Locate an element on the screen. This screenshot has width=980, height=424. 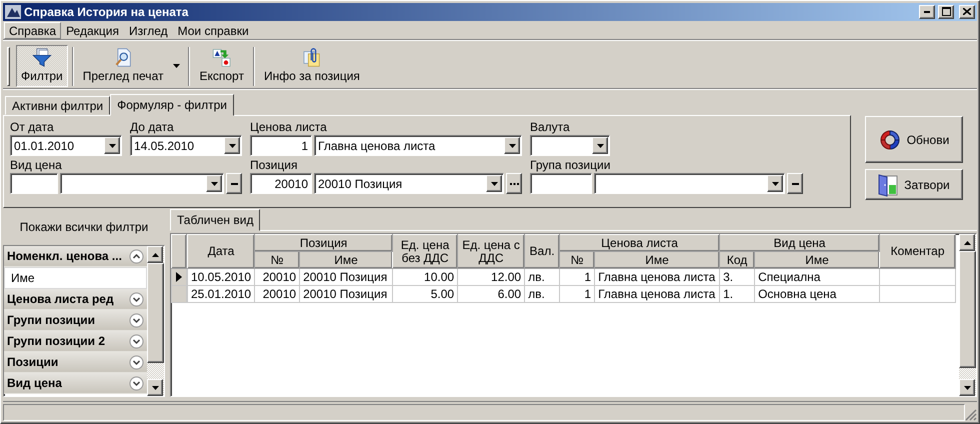
resize-grip-icon is located at coordinates (971, 414).